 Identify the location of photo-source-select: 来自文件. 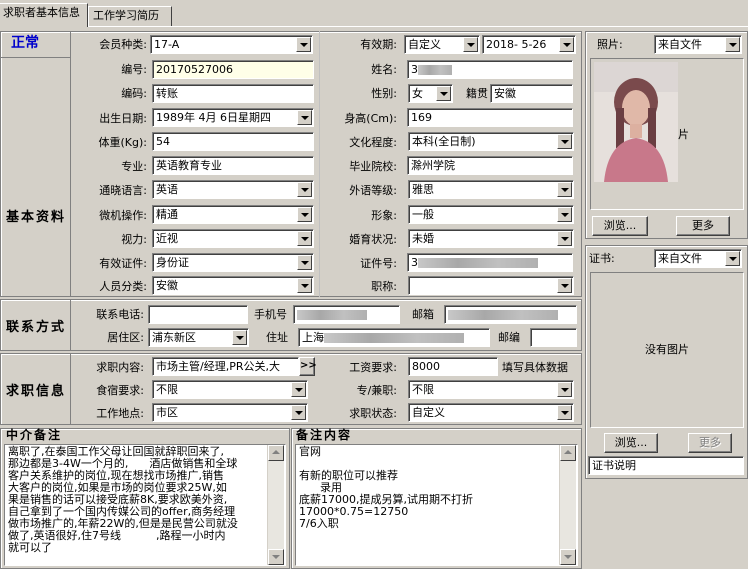
(698, 44).